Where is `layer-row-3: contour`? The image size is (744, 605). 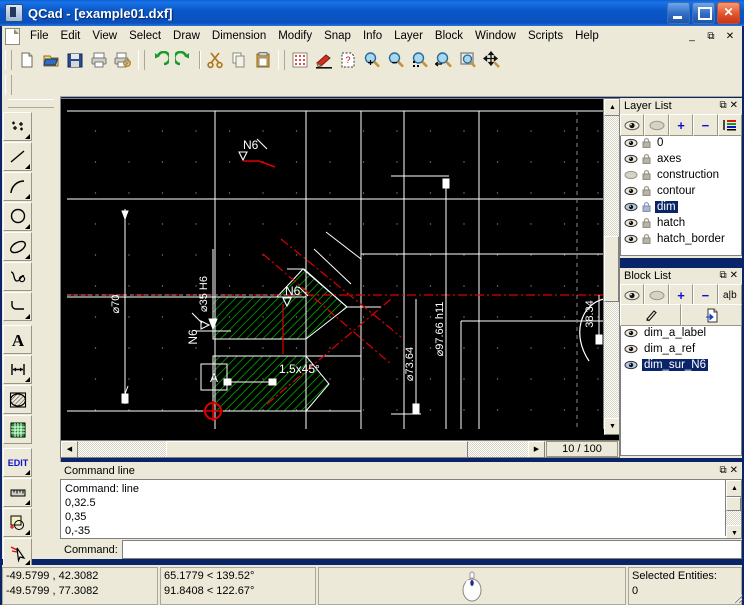
layer-row-3: contour is located at coordinates (681, 191).